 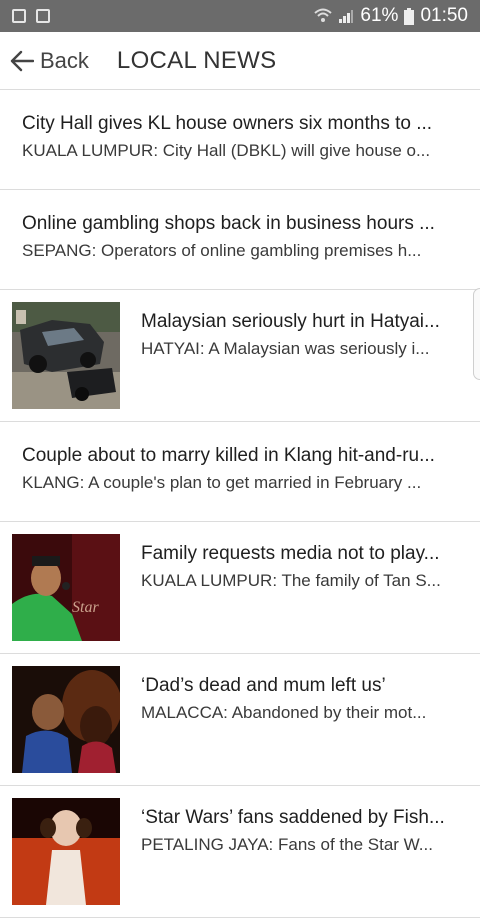 I want to click on wifi-icon, so click(x=323, y=15).